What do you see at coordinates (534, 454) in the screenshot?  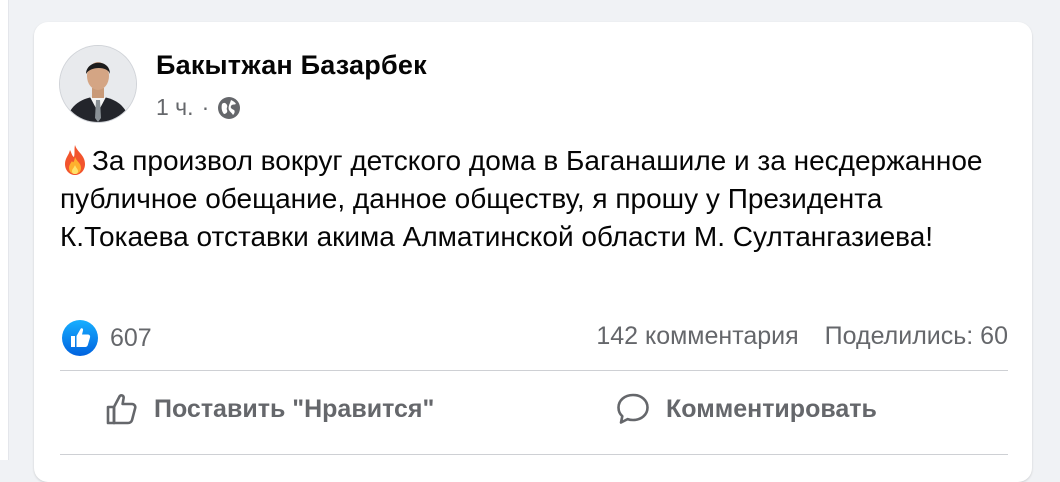 I see `bottom-divider` at bounding box center [534, 454].